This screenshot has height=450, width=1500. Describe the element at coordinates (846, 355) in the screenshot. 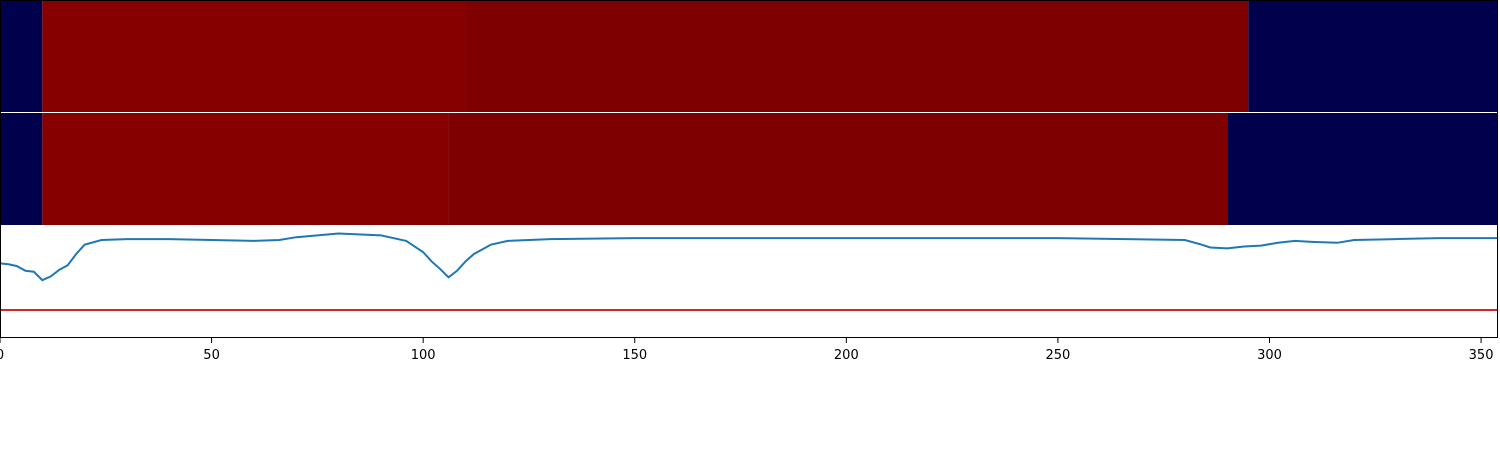

I see `x-tick-label: 200` at that location.